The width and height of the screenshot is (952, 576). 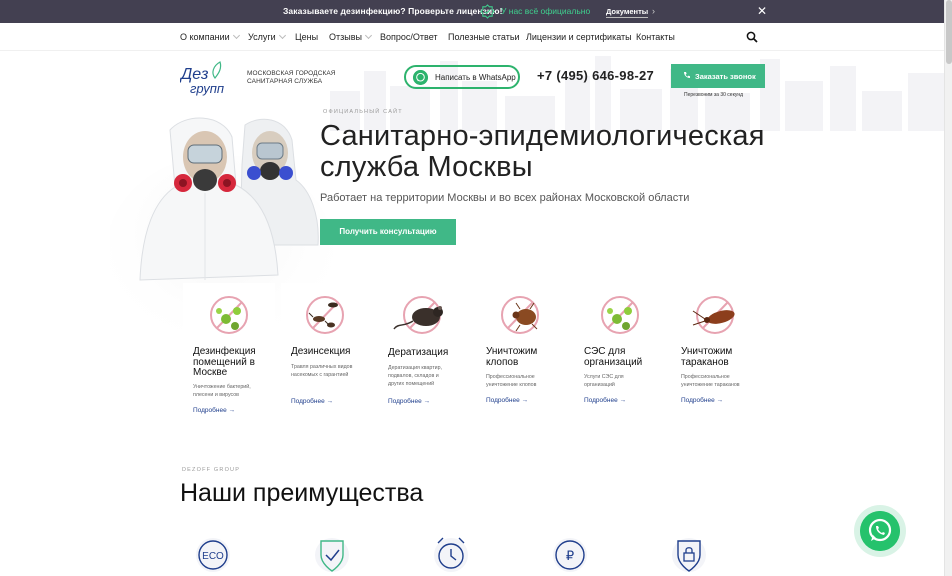 What do you see at coordinates (224, 351) in the screenshot?
I see `service-title-line: Дезинфекция` at bounding box center [224, 351].